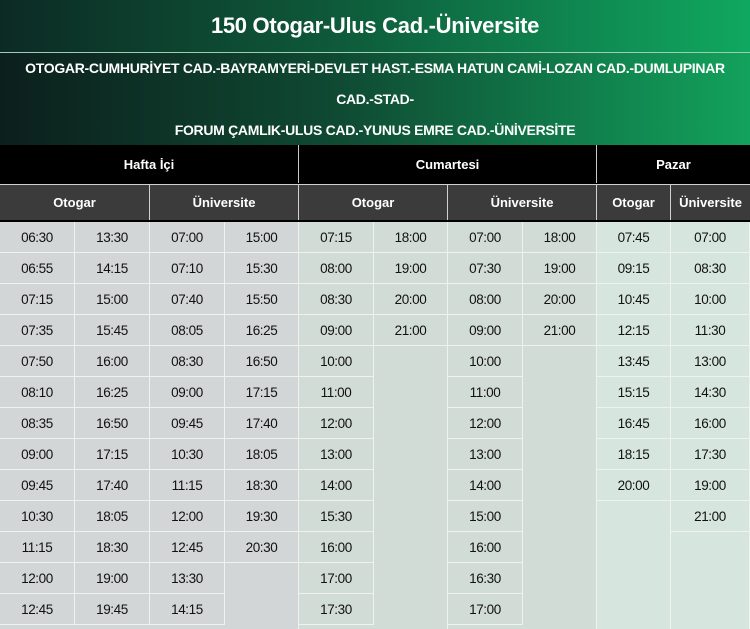 This screenshot has width=750, height=629. I want to click on time-cell: 06:55, so click(37, 268).